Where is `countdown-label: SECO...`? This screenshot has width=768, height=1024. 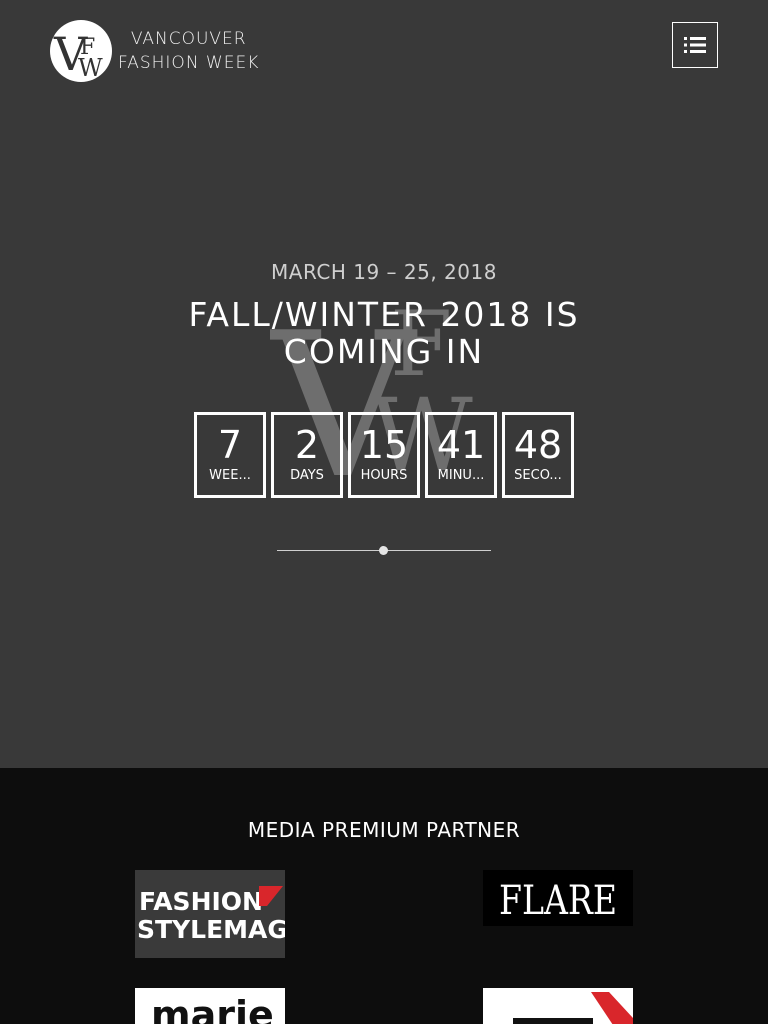
countdown-label: SECO... is located at coordinates (538, 475).